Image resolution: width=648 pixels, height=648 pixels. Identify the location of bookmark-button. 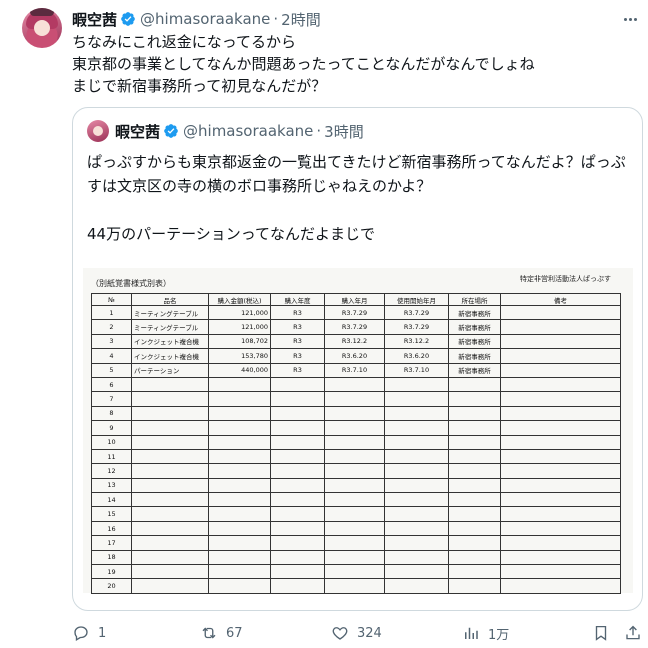
(605, 633).